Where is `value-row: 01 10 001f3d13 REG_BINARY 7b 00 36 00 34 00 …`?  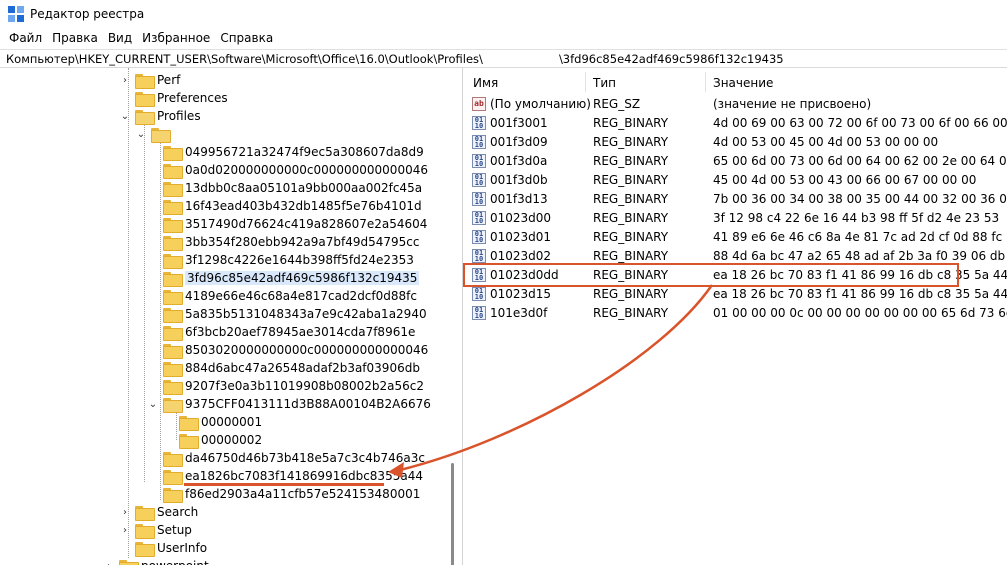 value-row: 01 10 001f3d13 REG_BINARY 7b 00 36 00 34 00 … is located at coordinates (735, 198).